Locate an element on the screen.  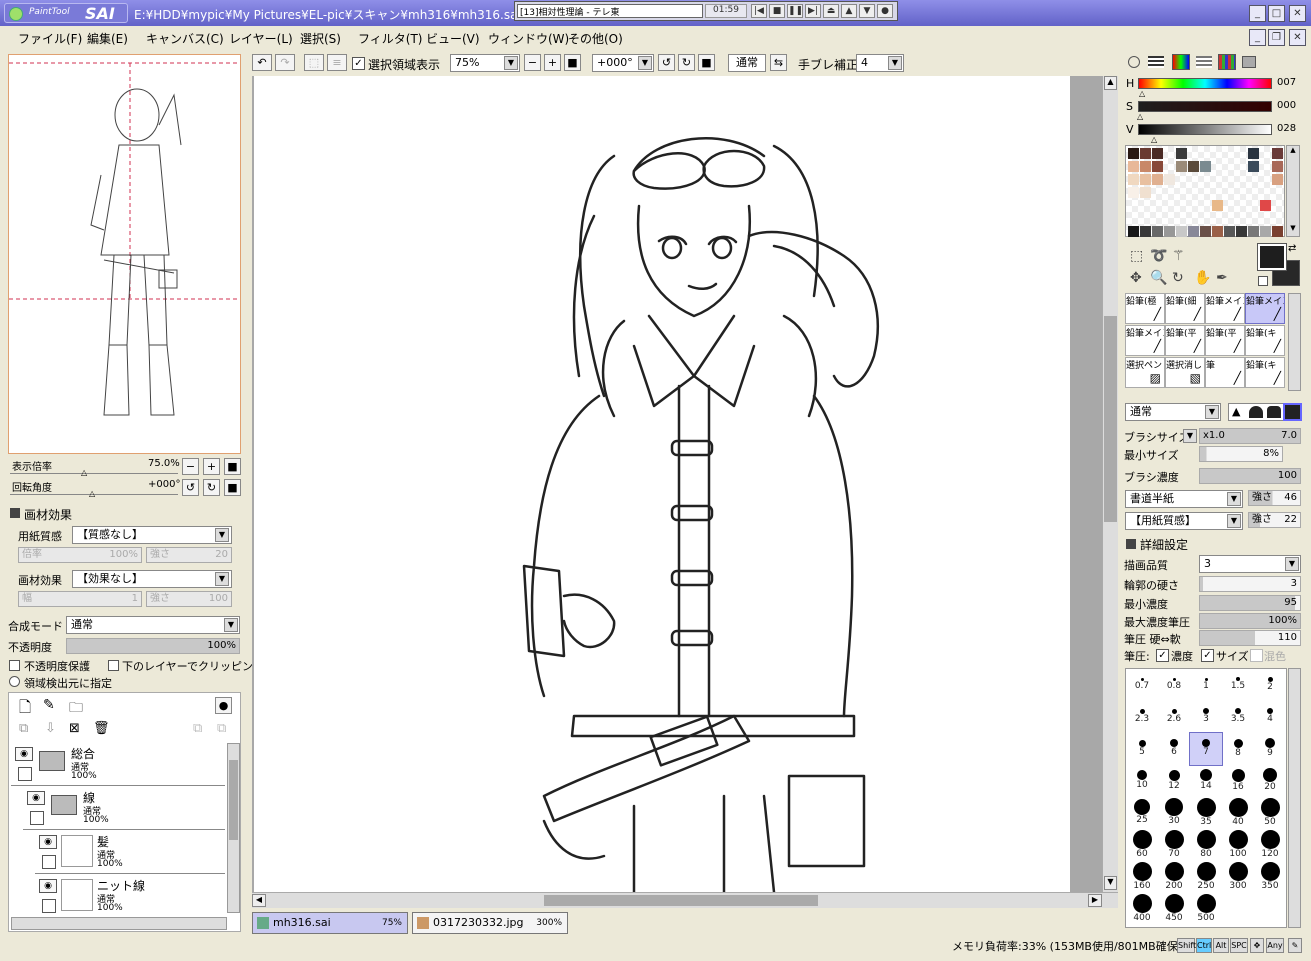
brush-size-cell: 14 is located at coordinates (1206, 781).